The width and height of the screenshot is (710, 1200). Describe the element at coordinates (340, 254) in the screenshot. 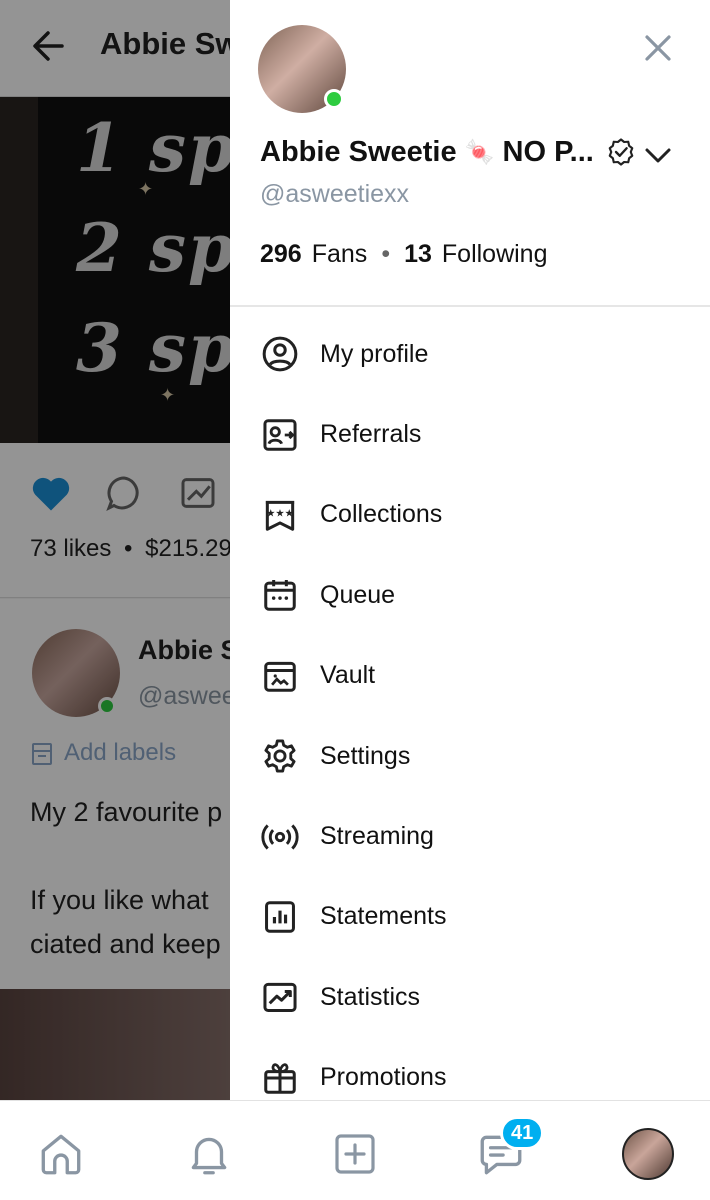

I see `fans-link: Fans` at that location.